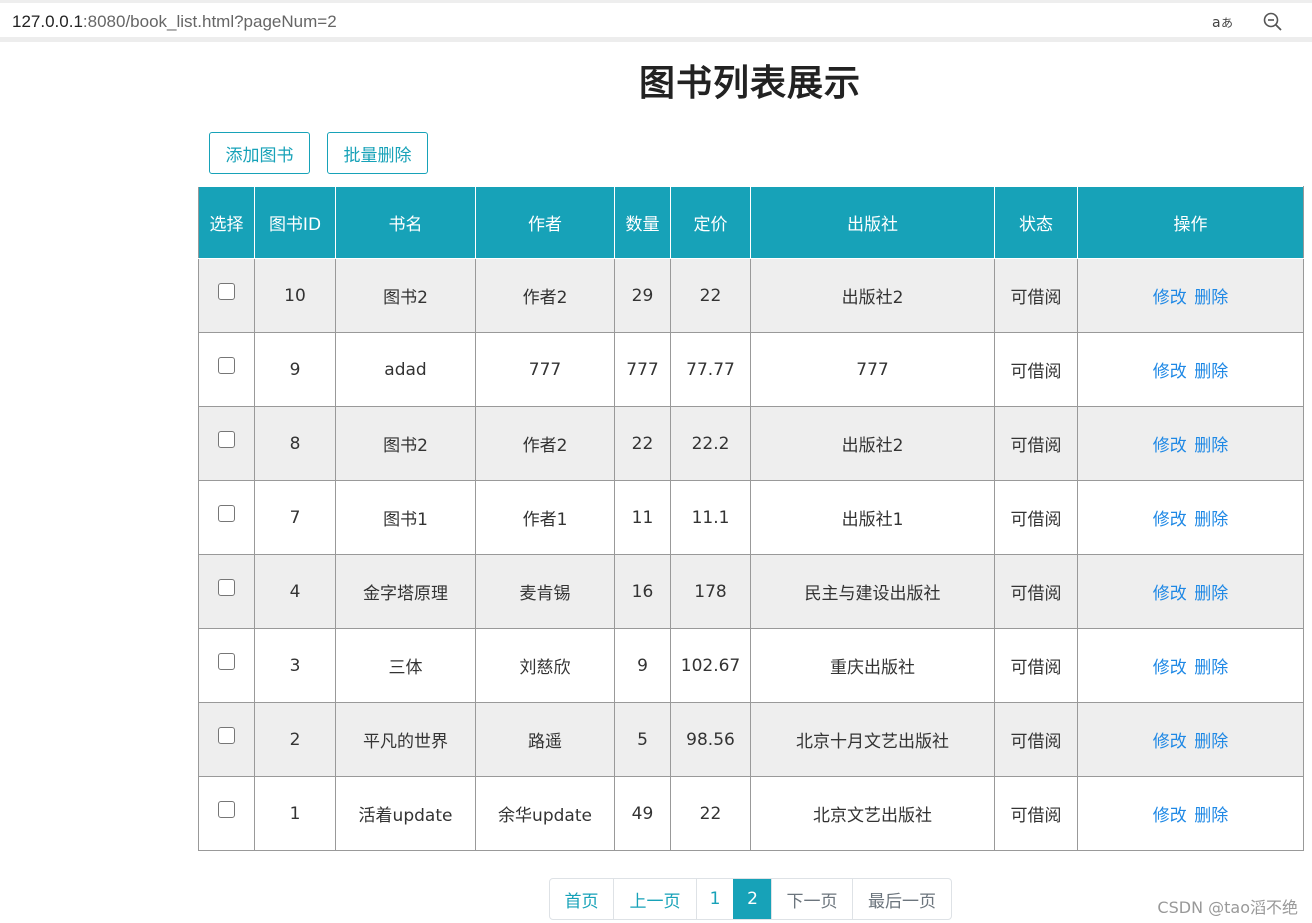 Image resolution: width=1312 pixels, height=923 pixels. I want to click on price-cell: 98.56, so click(710, 739).